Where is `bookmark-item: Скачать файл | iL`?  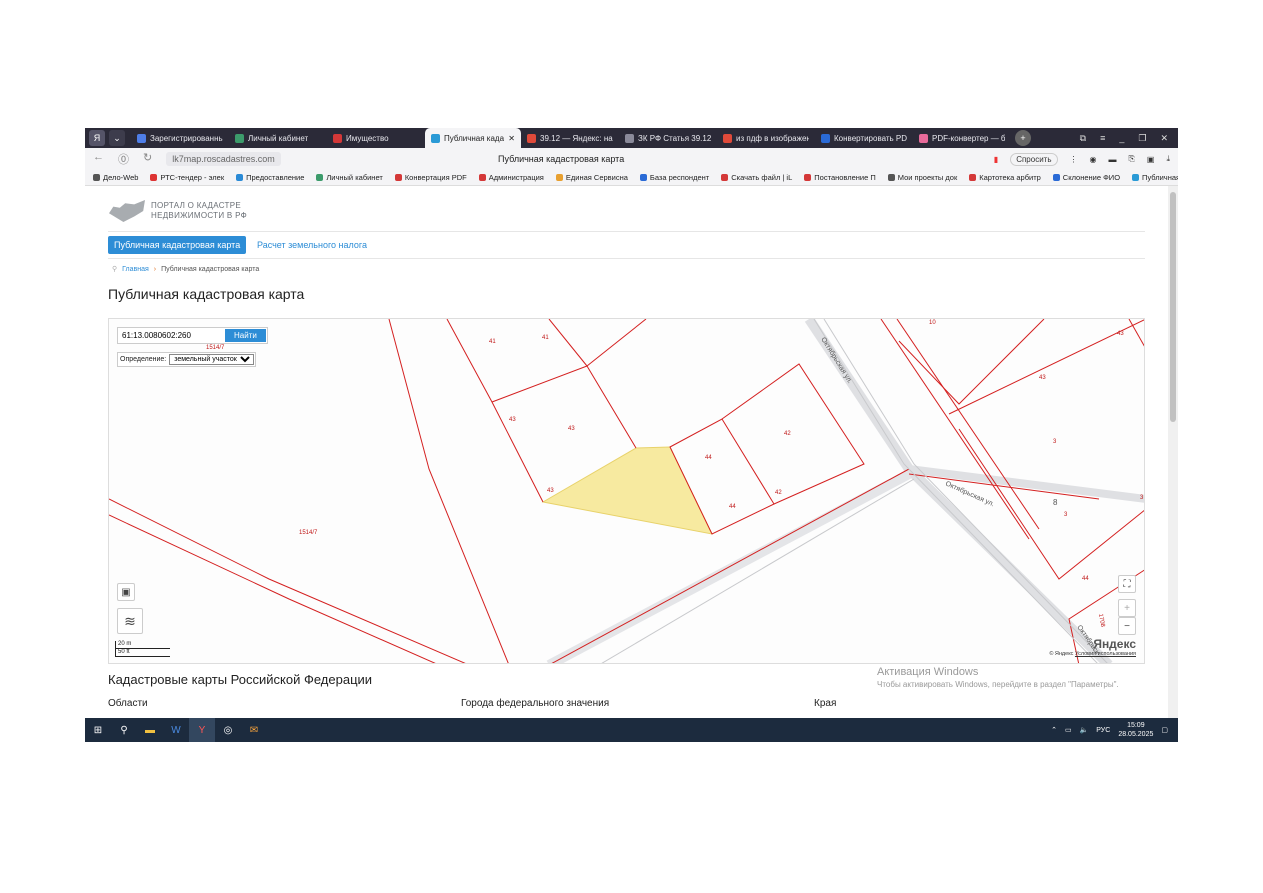 bookmark-item: Скачать файл | iL is located at coordinates (754, 177).